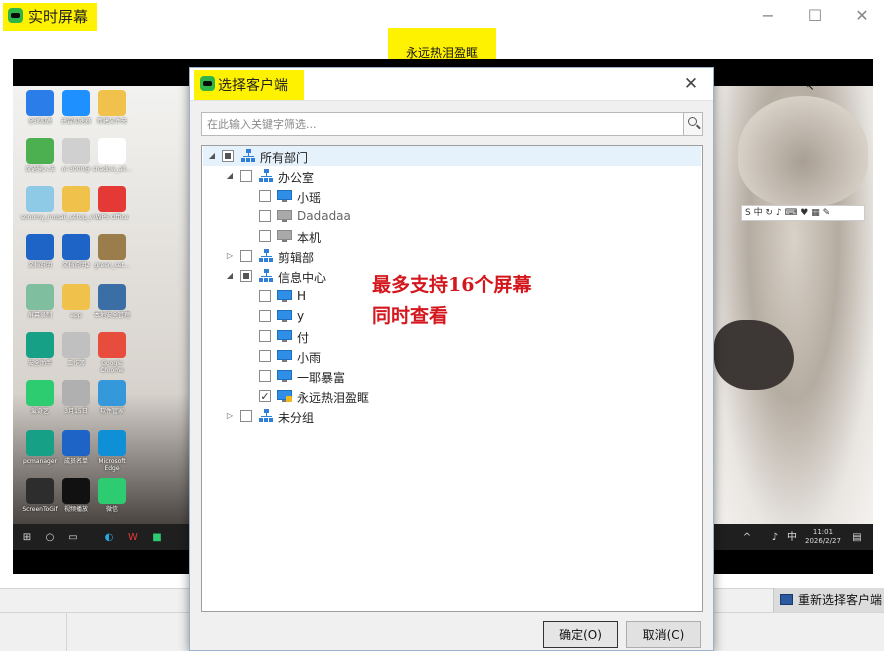 The height and width of the screenshot is (651, 884). Describe the element at coordinates (111, 509) in the screenshot. I see `desktop-icon-label: 微信` at that location.